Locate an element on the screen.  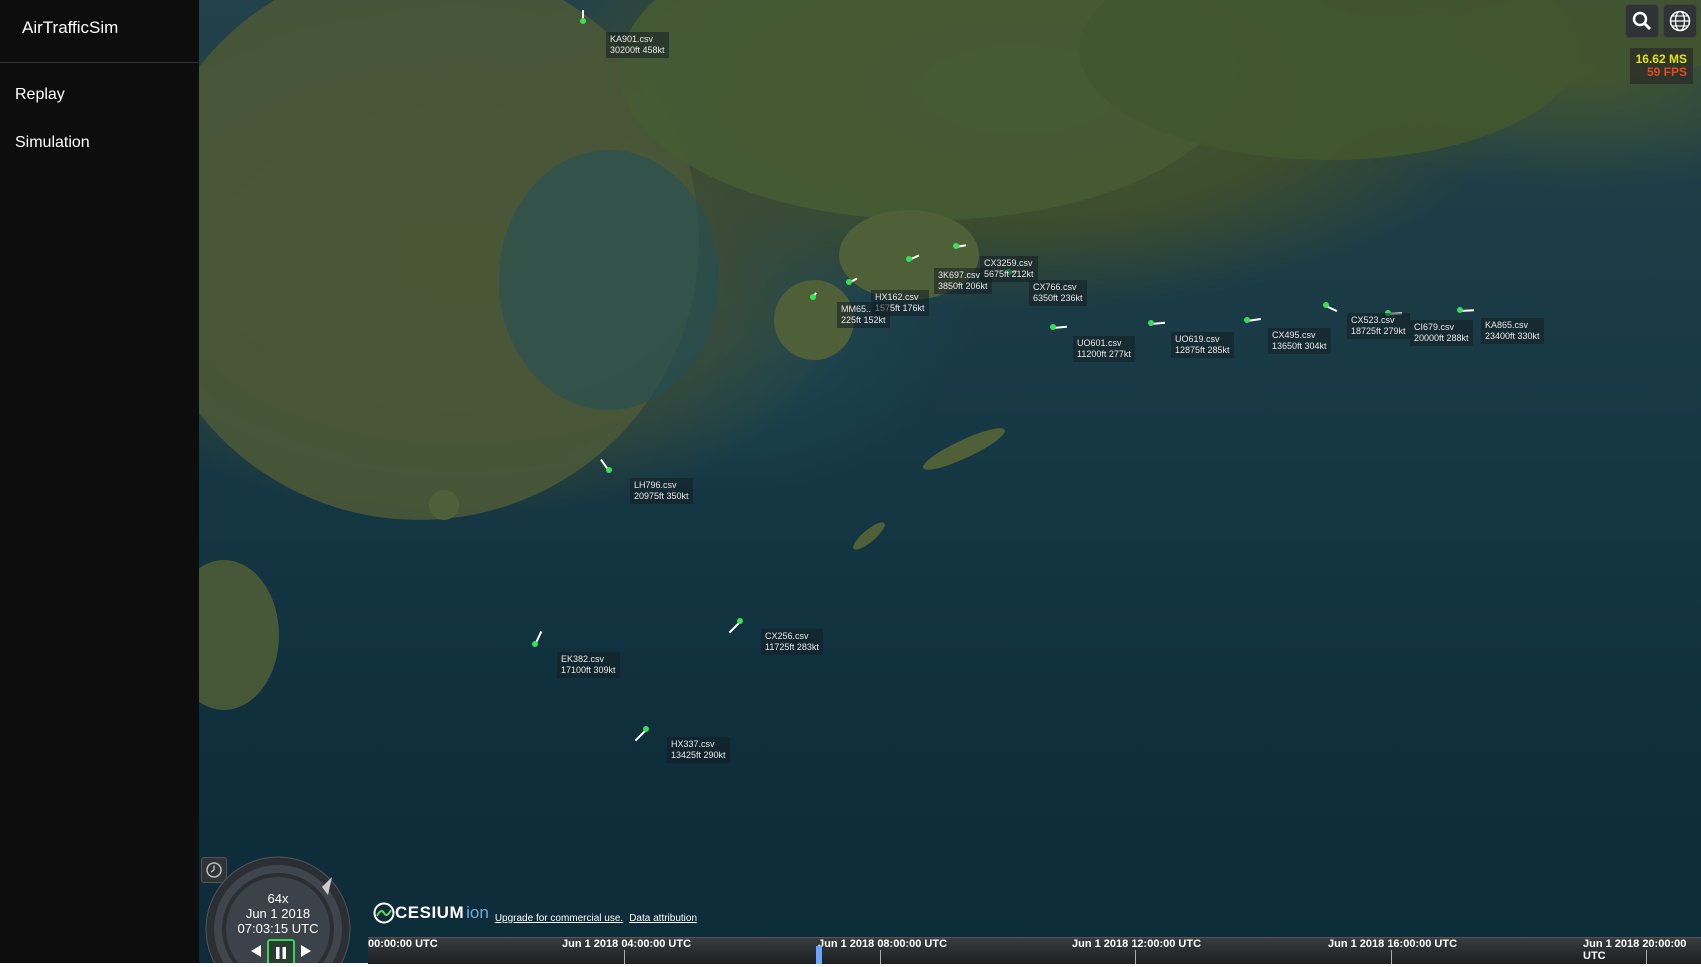
aircraft-label: EK382.csv 17100ft 309kt is located at coordinates (588, 665).